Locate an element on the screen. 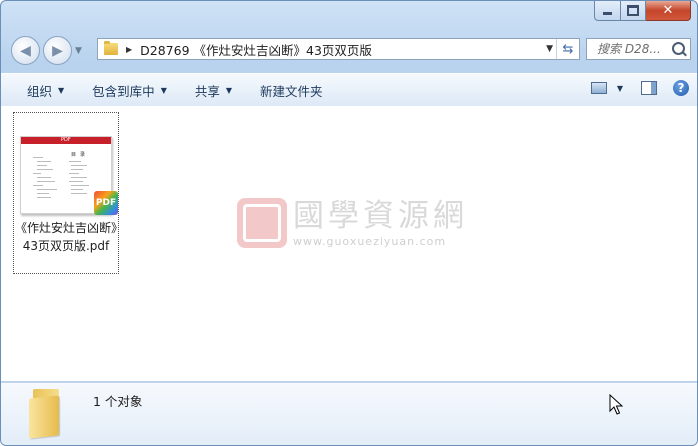 The image size is (698, 446). include-in-library-menu: 包含到库中 ▼ is located at coordinates (129, 90).